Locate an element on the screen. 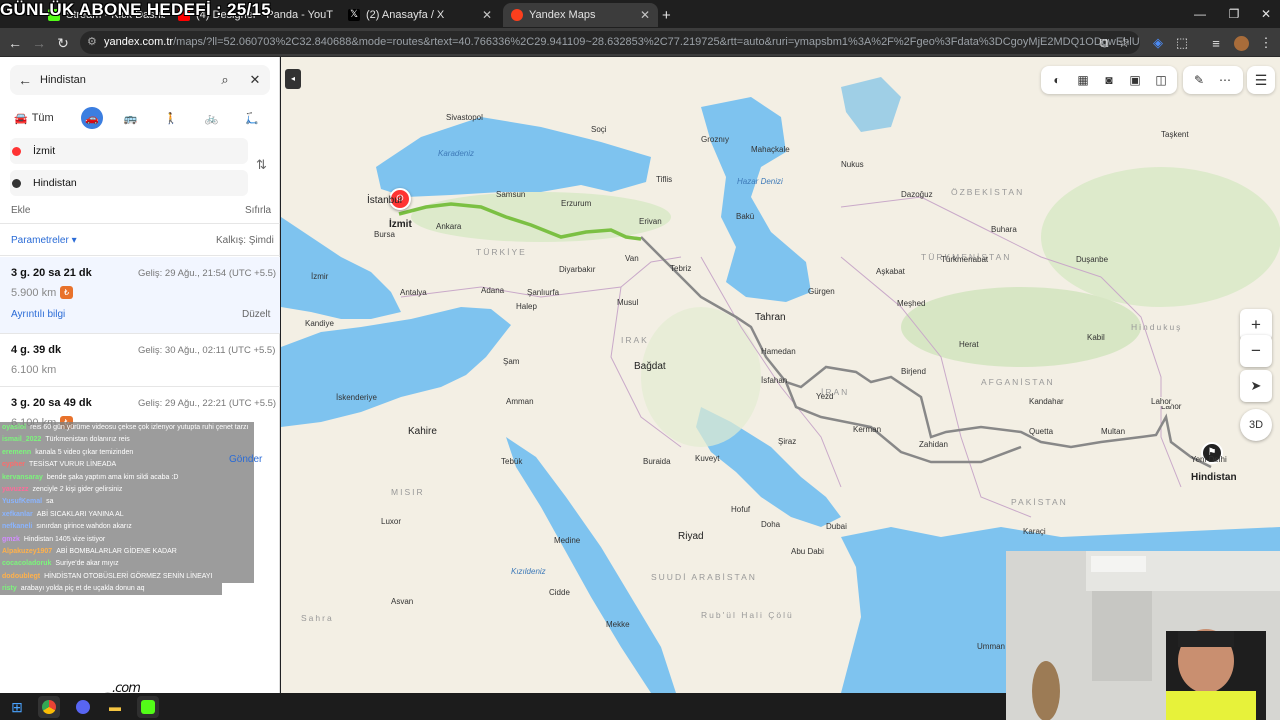 This screenshot has height=720, width=1280. mode-all-button: 🚘 Tüm is located at coordinates (43, 118).